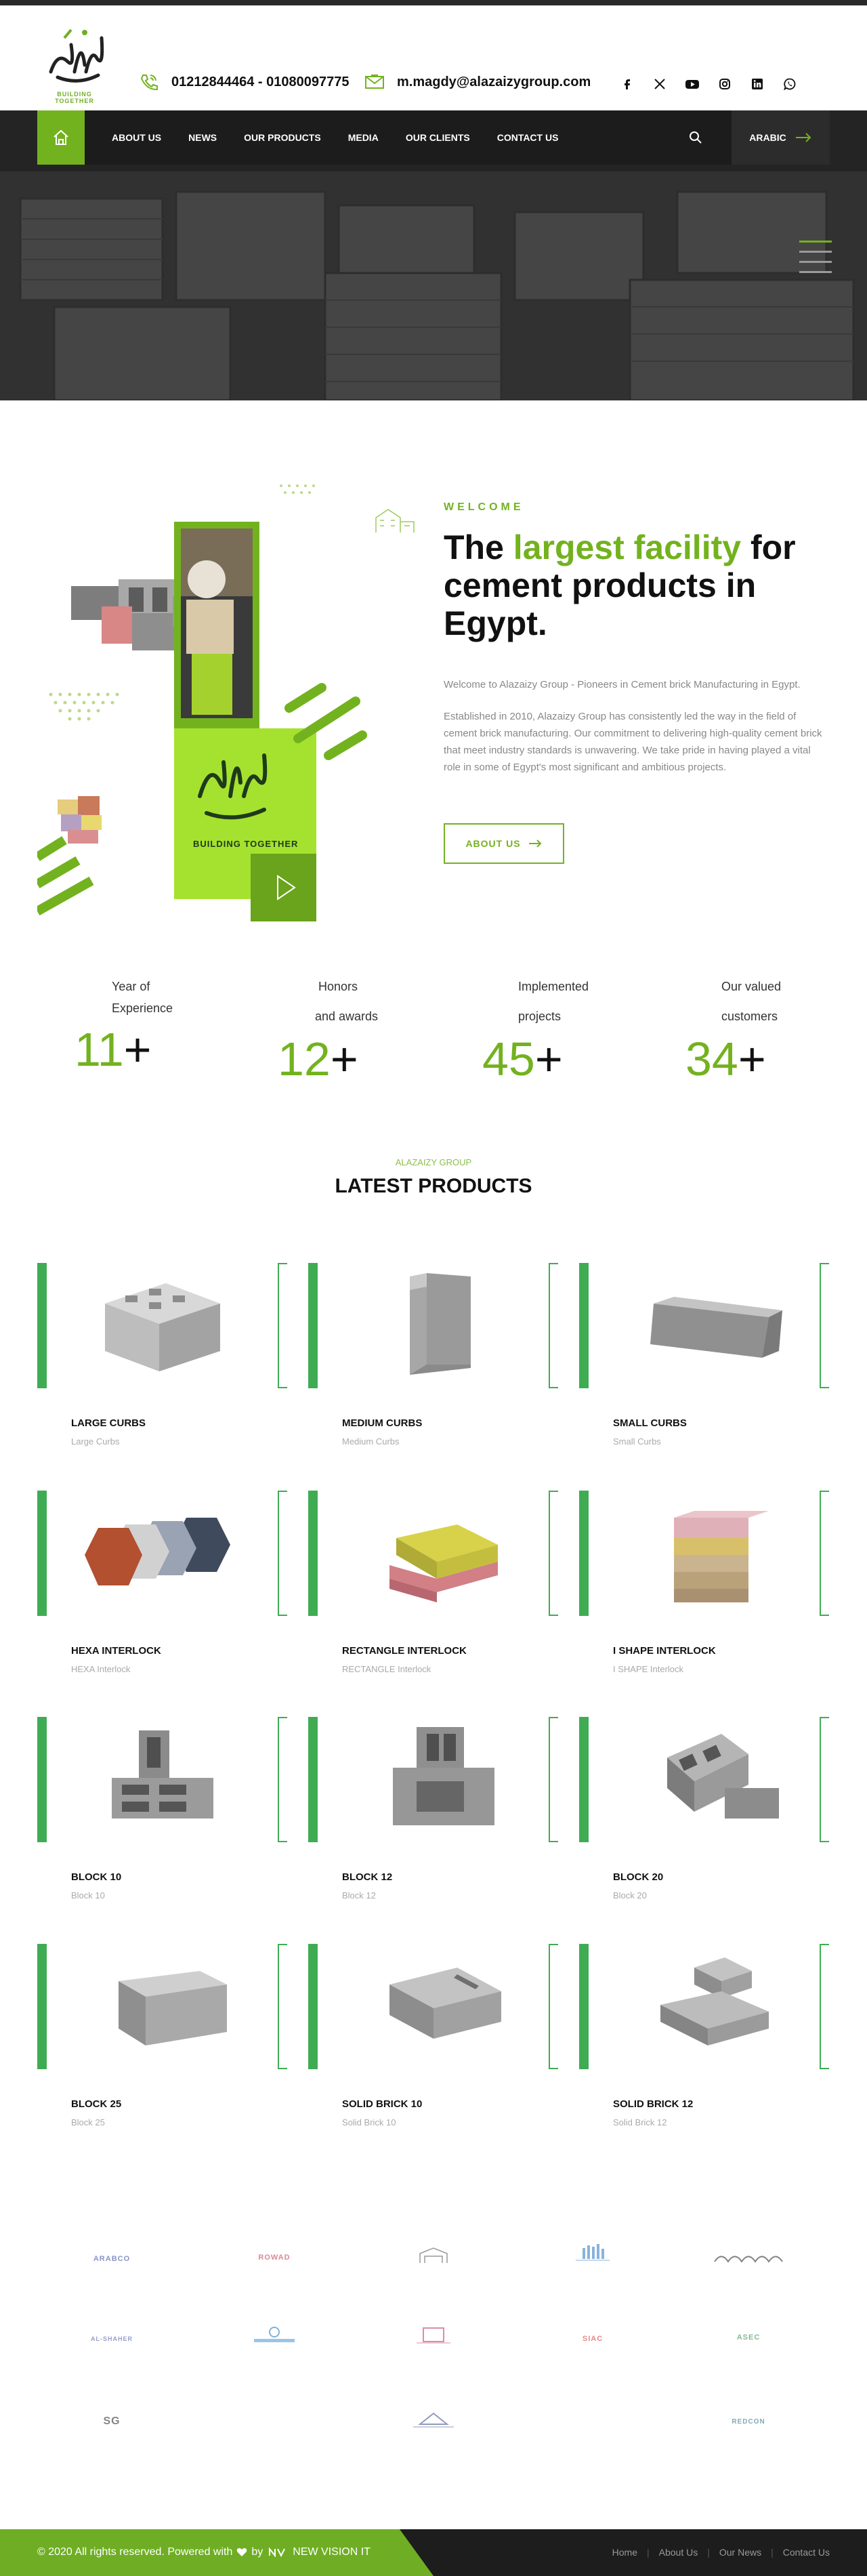 The width and height of the screenshot is (867, 2576). What do you see at coordinates (553, 986) in the screenshot?
I see `stat-label: Implemented` at bounding box center [553, 986].